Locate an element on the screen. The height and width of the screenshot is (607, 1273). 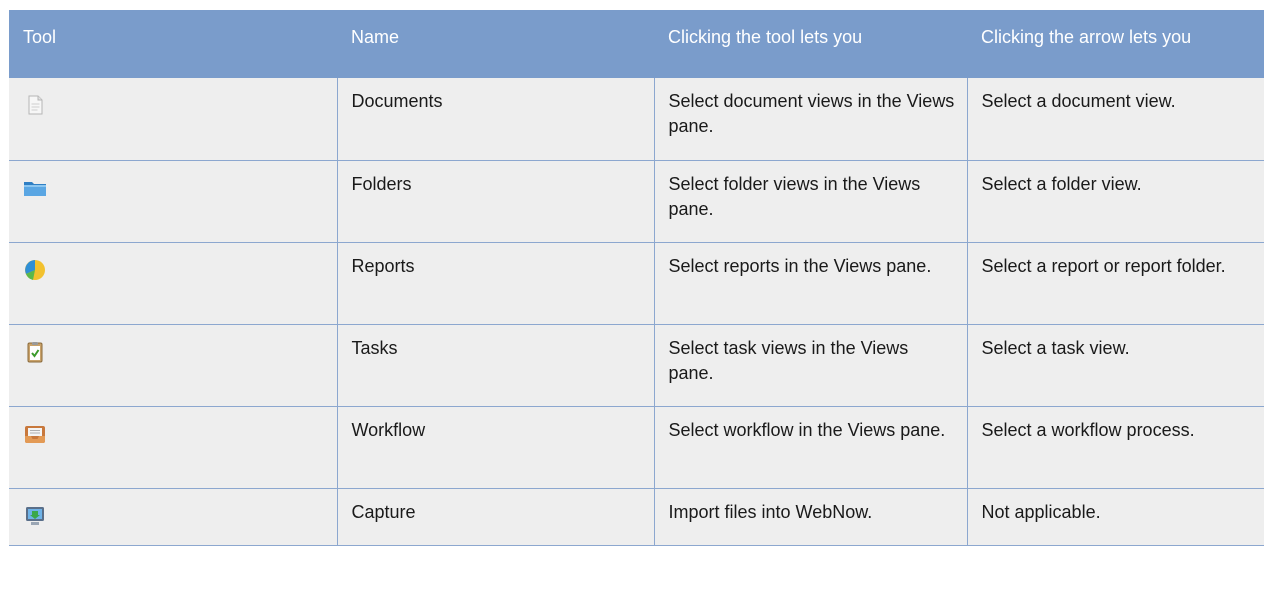
capture-scanner-icon is located at coordinates (35, 516).